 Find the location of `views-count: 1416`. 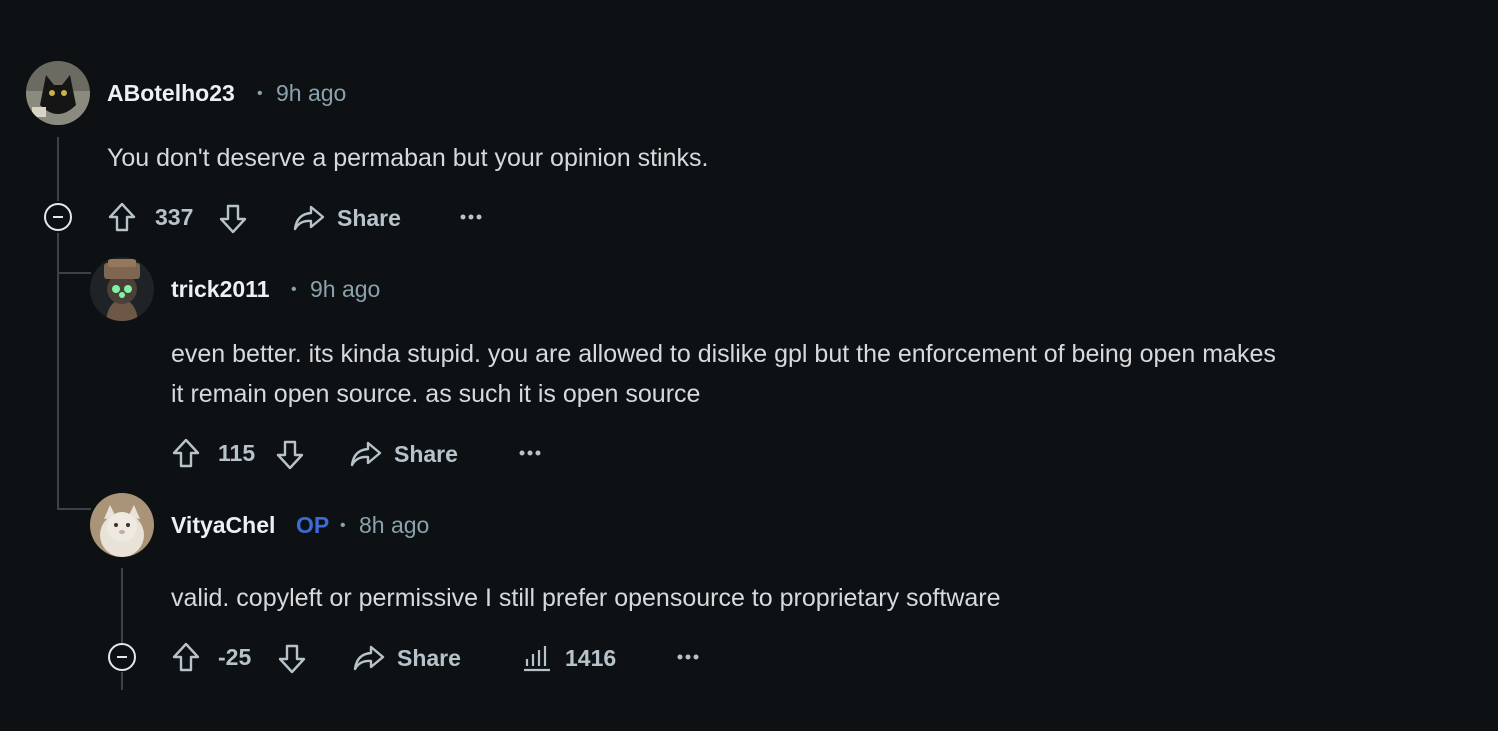

views-count: 1416 is located at coordinates (591, 657).